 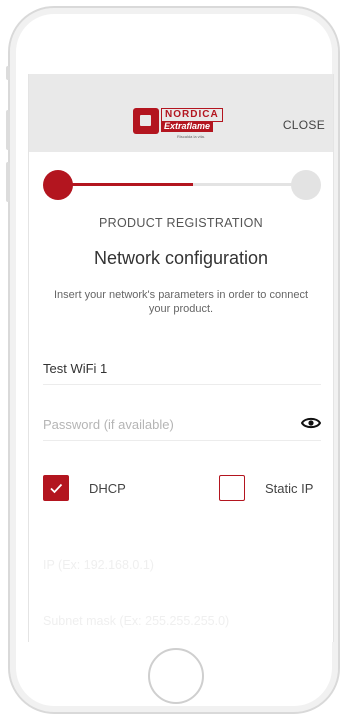 I want to click on home-button, so click(x=176, y=676).